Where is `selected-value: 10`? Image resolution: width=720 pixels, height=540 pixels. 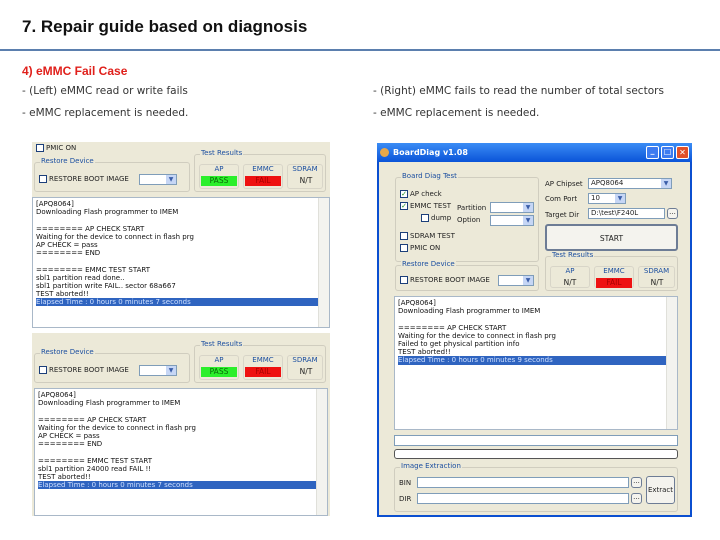 selected-value: 10 is located at coordinates (595, 198).